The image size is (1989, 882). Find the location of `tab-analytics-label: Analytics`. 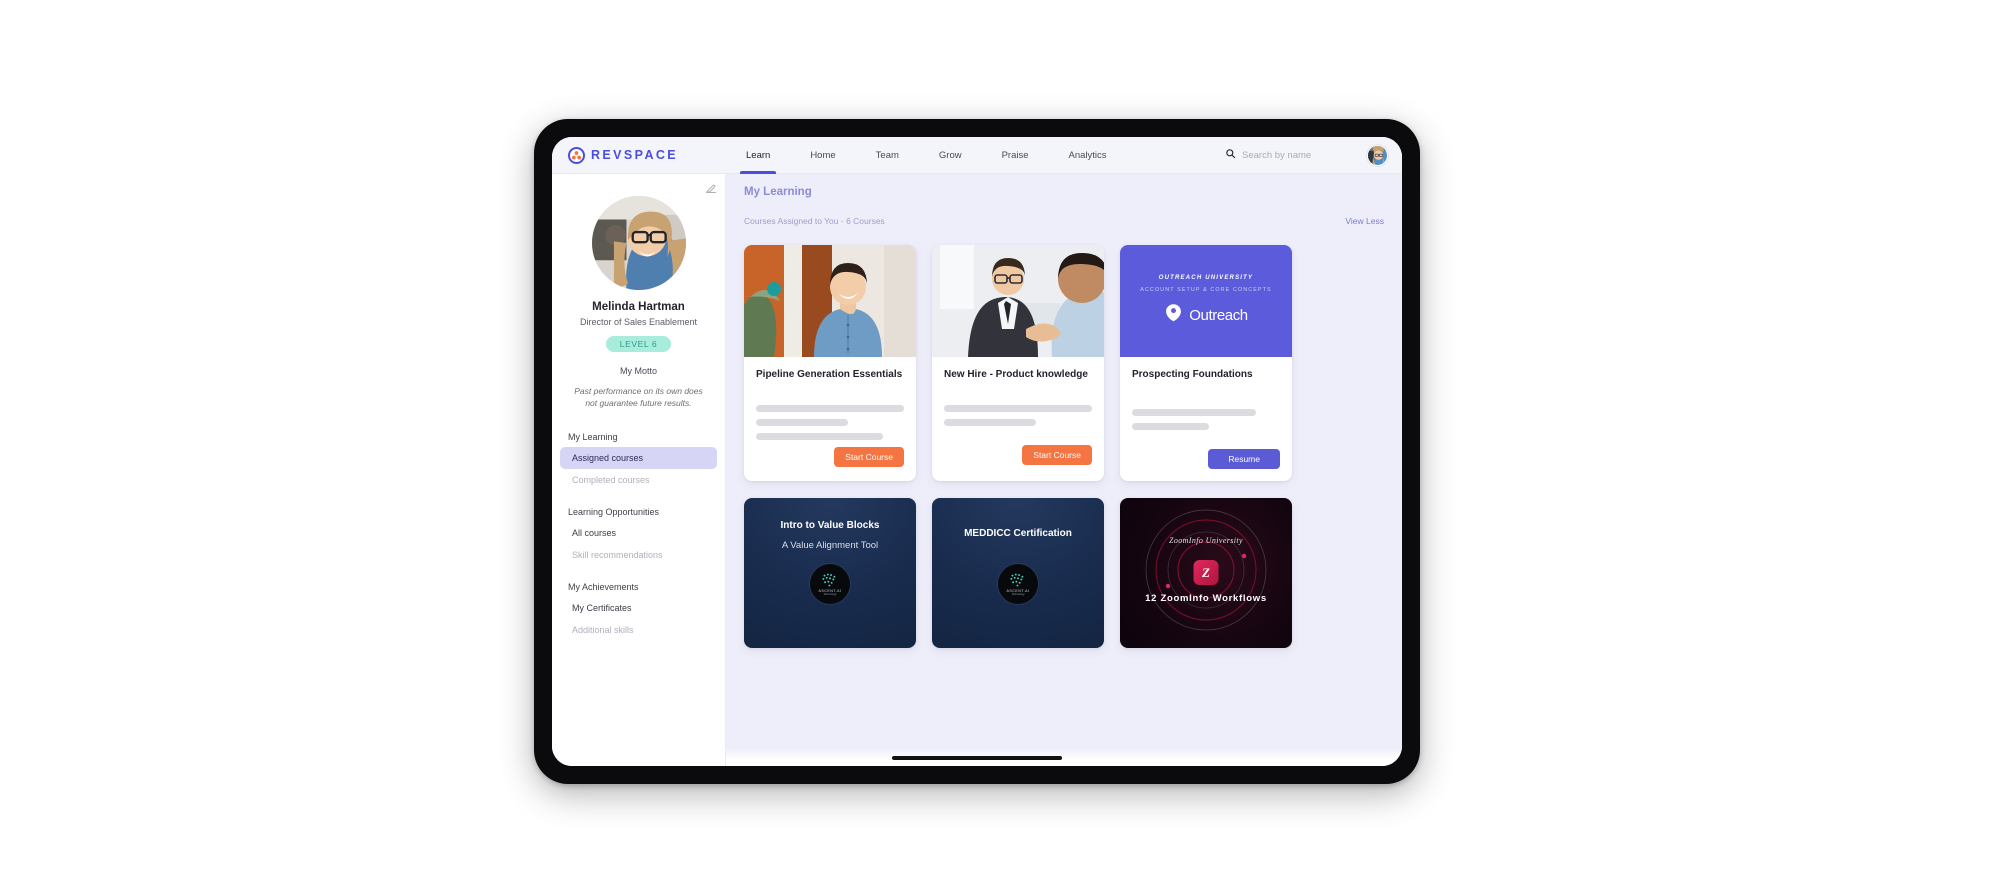

tab-analytics-label: Analytics is located at coordinates (1087, 155).